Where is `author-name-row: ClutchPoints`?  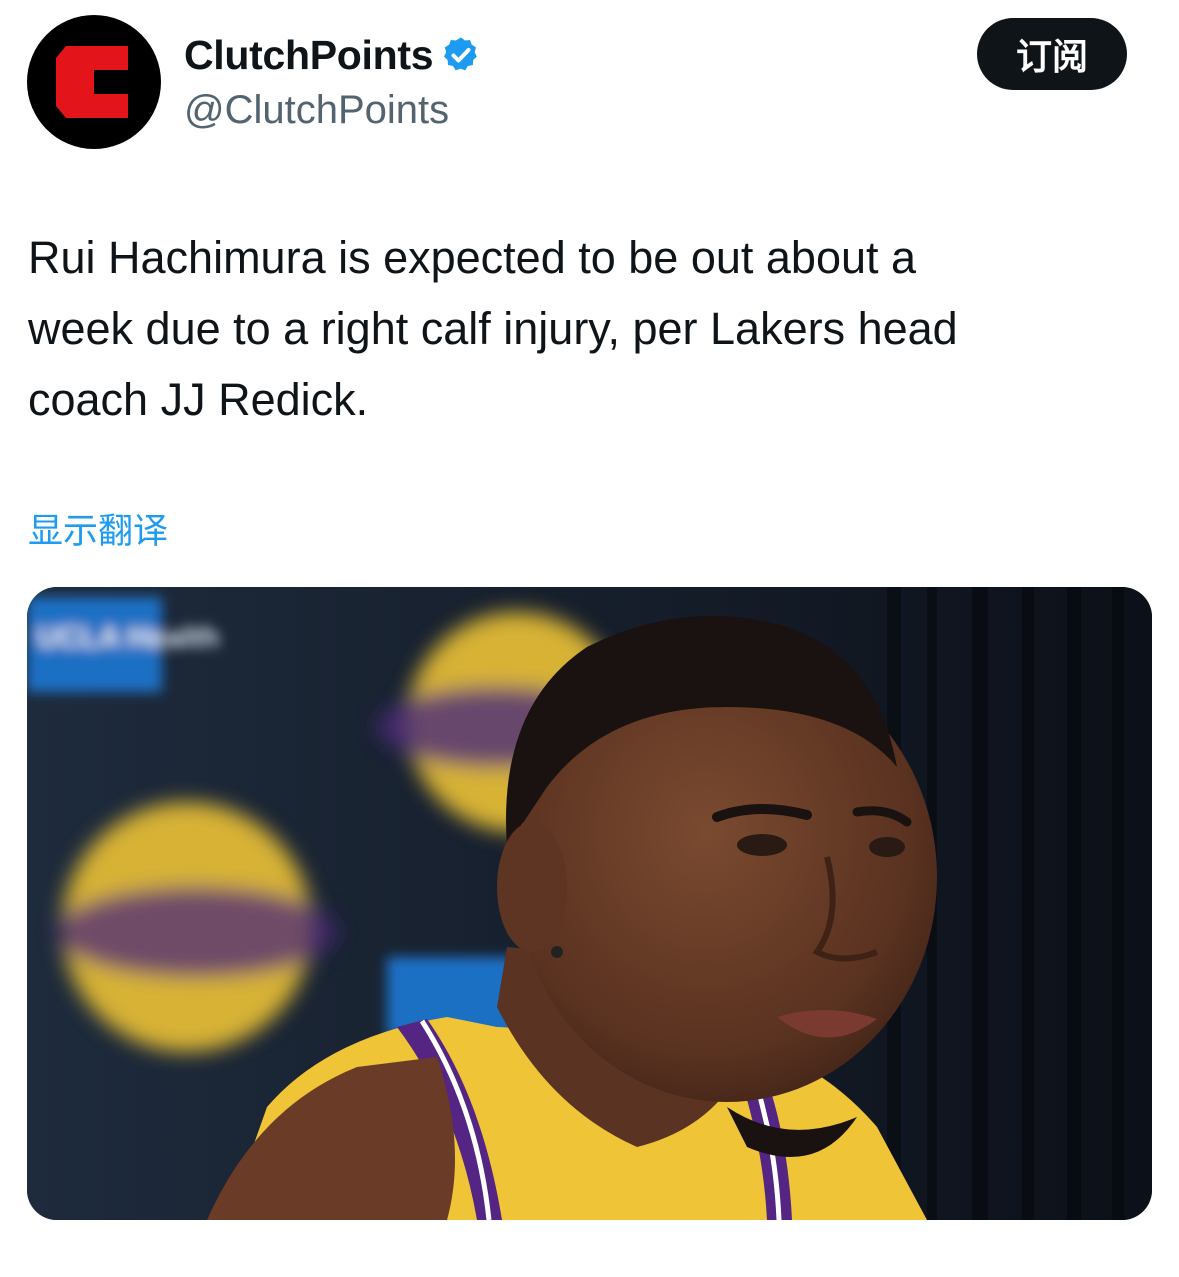 author-name-row: ClutchPoints is located at coordinates (332, 55).